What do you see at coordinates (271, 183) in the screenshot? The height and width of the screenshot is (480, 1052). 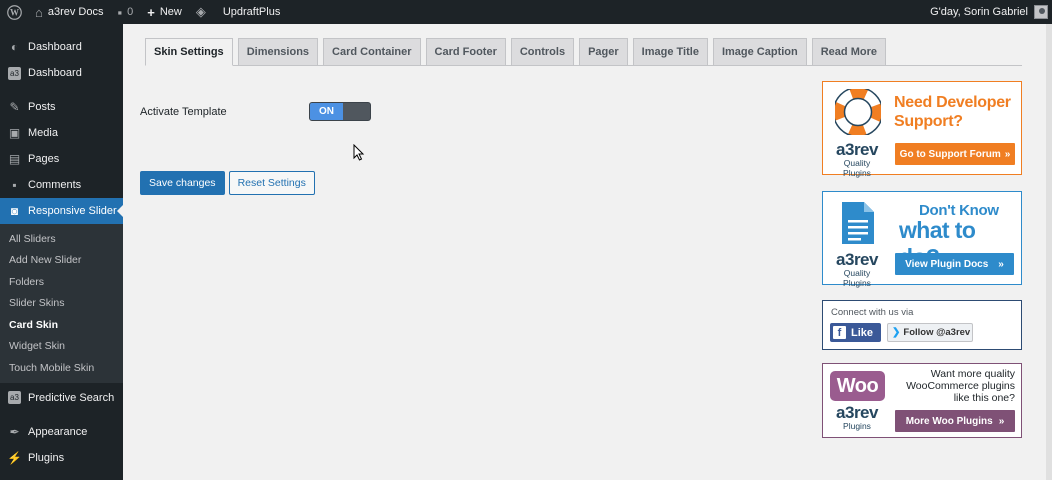 I see `reset-settings-button: Reset Settings` at bounding box center [271, 183].